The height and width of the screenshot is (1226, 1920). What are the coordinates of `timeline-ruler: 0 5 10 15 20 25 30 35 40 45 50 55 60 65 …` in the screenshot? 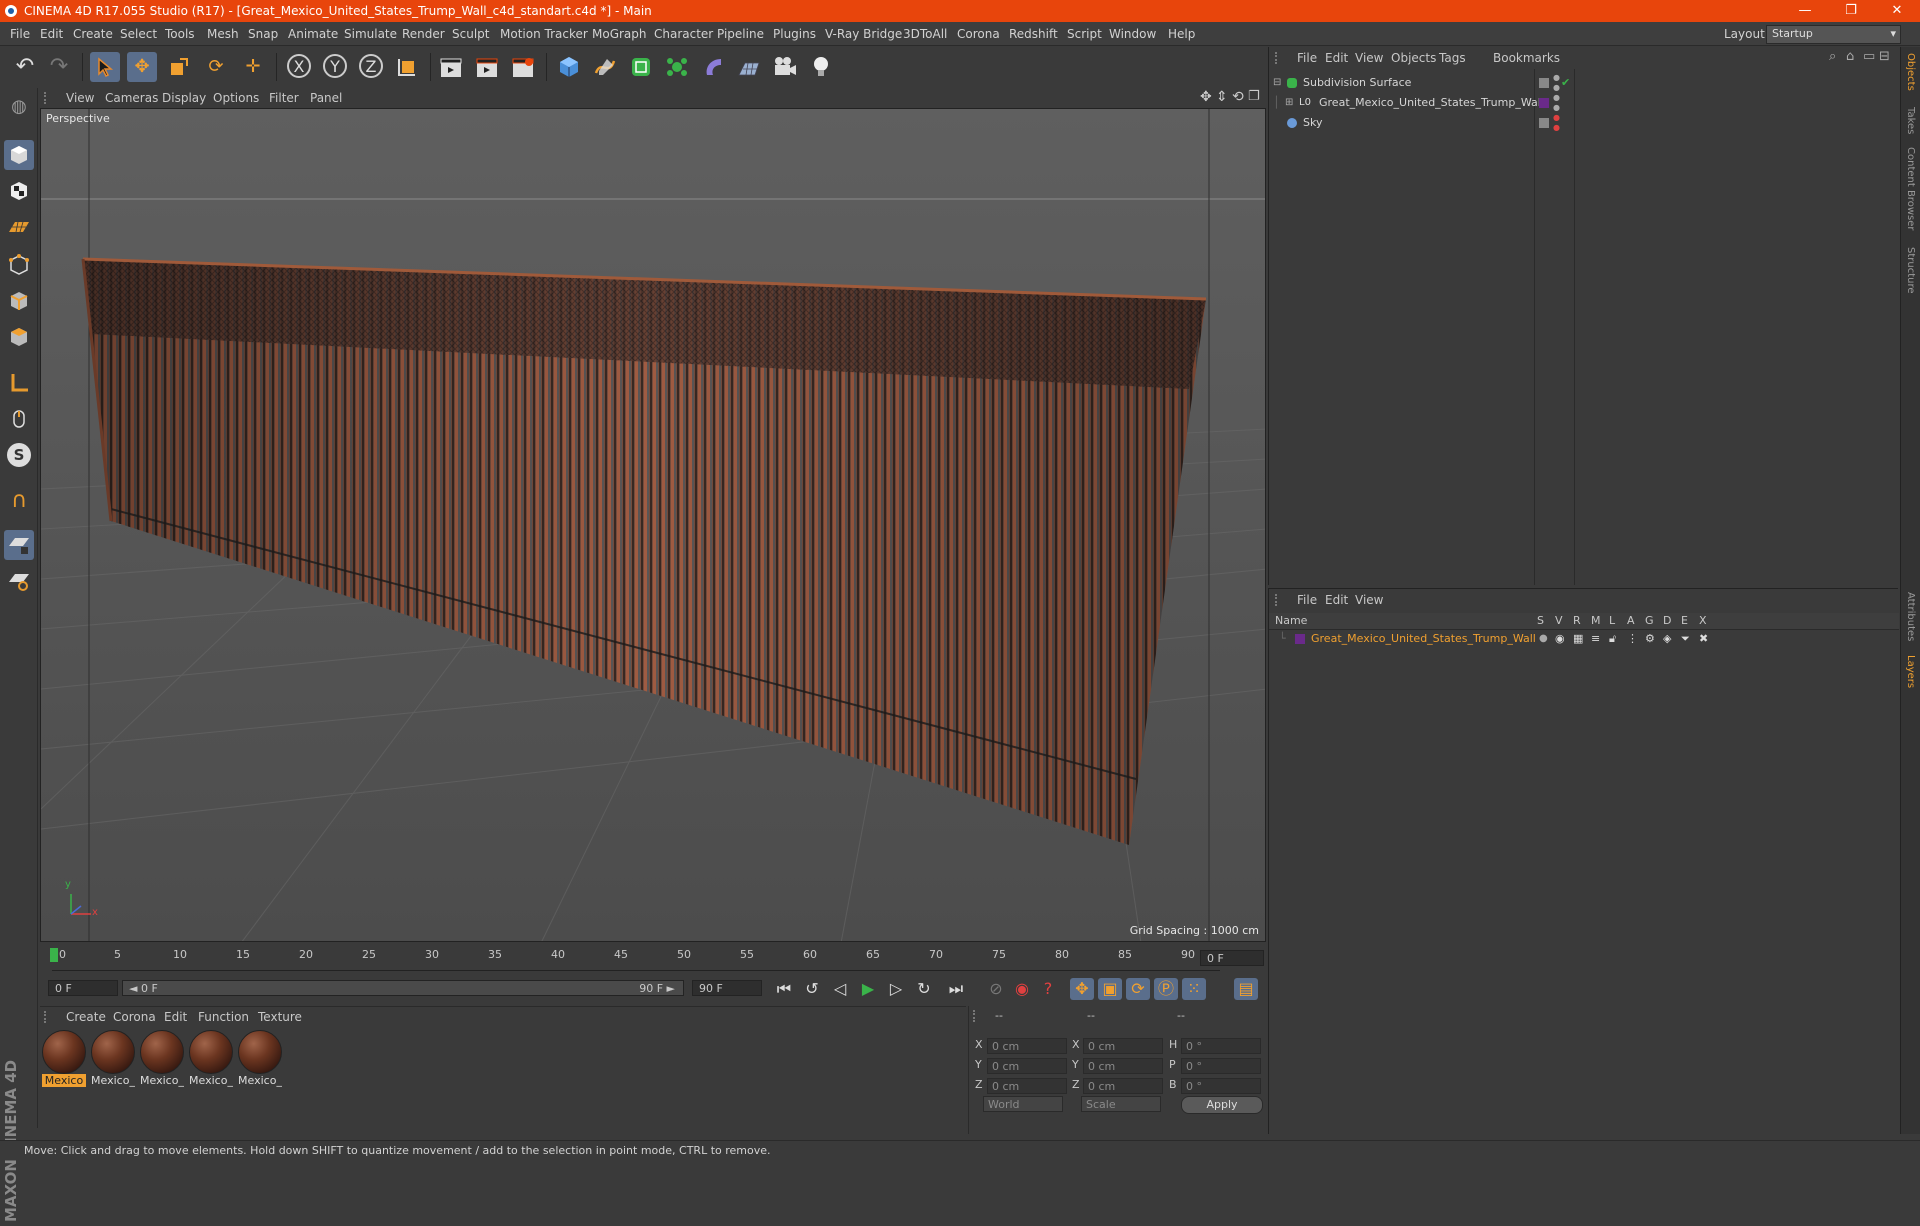 It's located at (653, 959).